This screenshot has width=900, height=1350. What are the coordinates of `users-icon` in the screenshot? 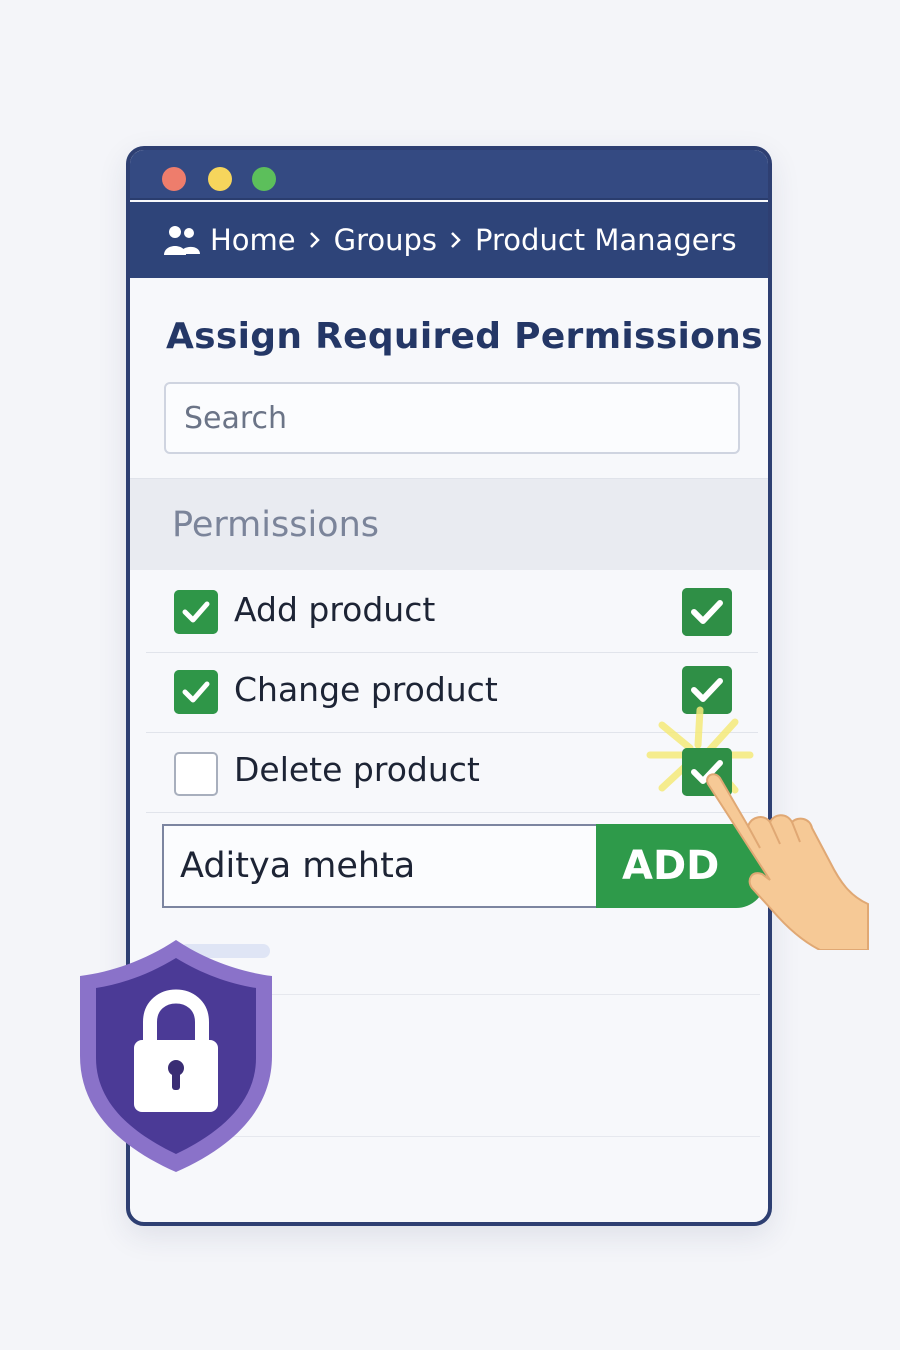 It's located at (182, 240).